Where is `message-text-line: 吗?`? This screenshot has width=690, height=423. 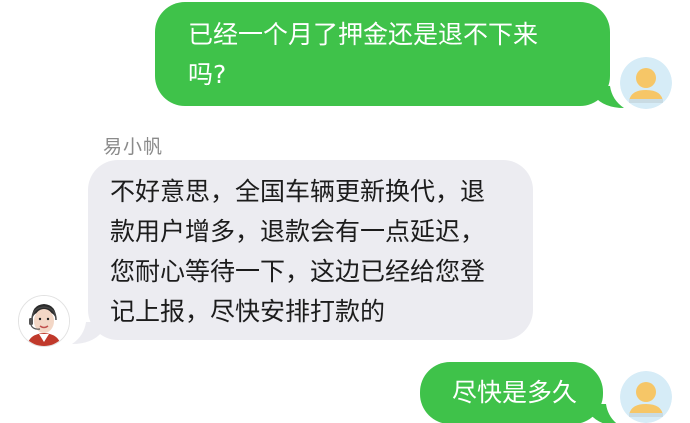 message-text-line: 吗? is located at coordinates (207, 74).